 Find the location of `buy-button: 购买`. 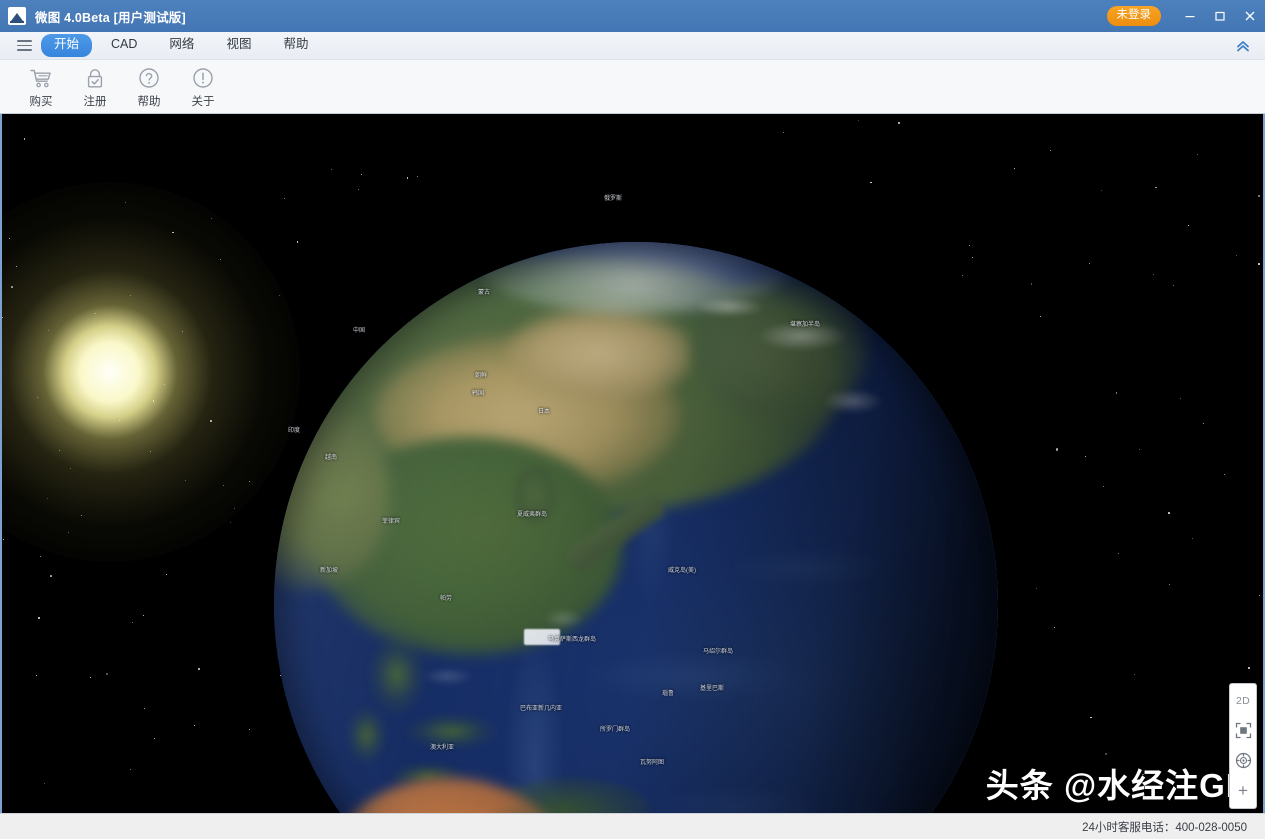

buy-button: 购买 is located at coordinates (41, 87).